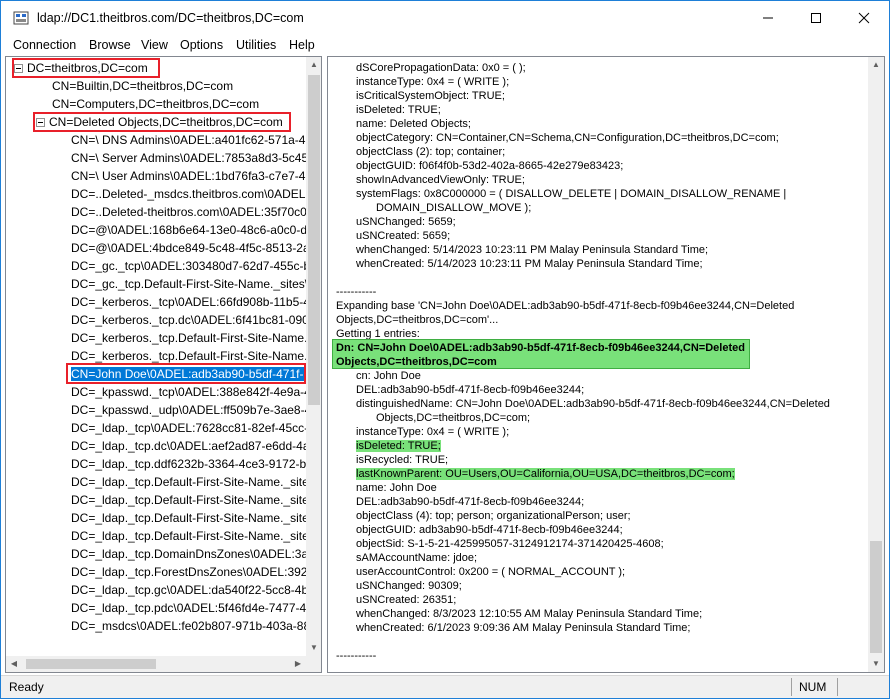  What do you see at coordinates (298, 664) in the screenshot?
I see `scroll-right-icon: ▶` at bounding box center [298, 664].